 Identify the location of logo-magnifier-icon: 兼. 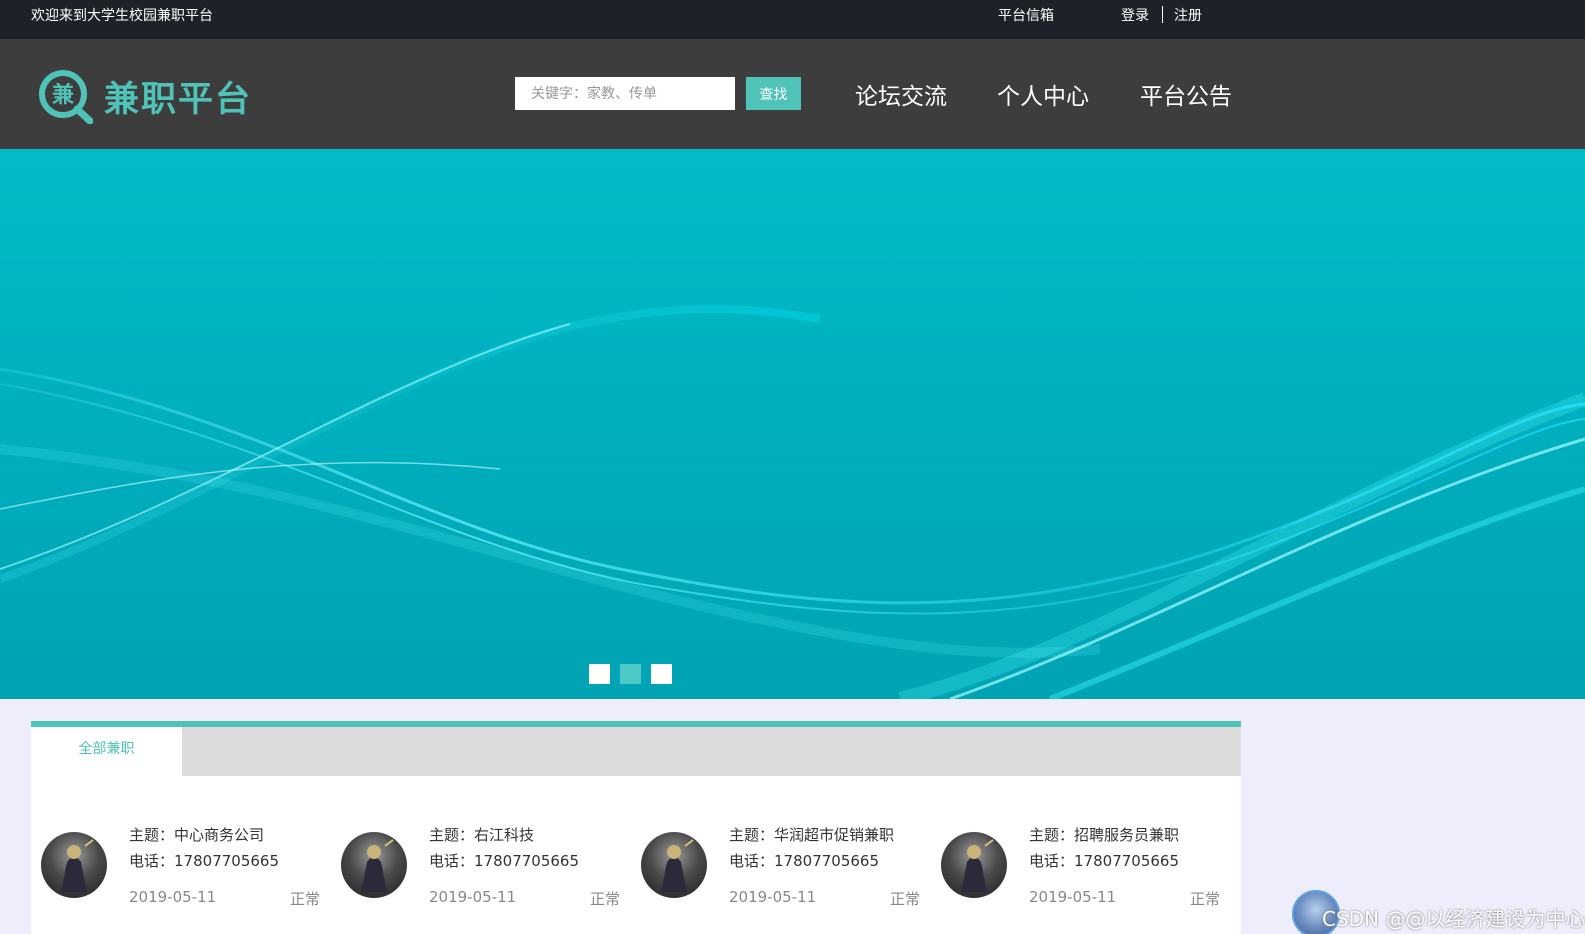
(65, 96).